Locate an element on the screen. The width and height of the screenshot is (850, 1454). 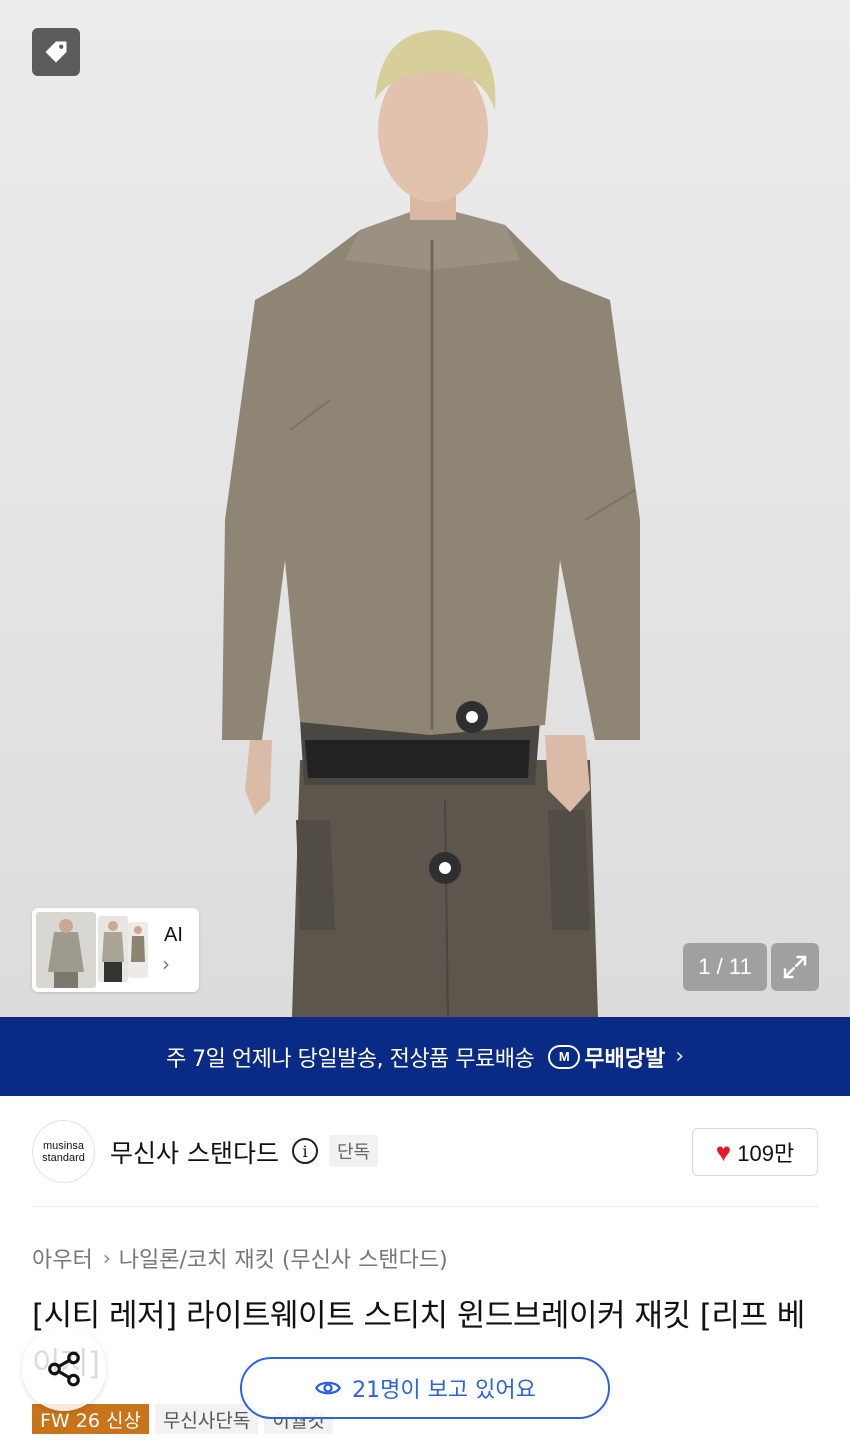
expand-icon is located at coordinates (795, 967).